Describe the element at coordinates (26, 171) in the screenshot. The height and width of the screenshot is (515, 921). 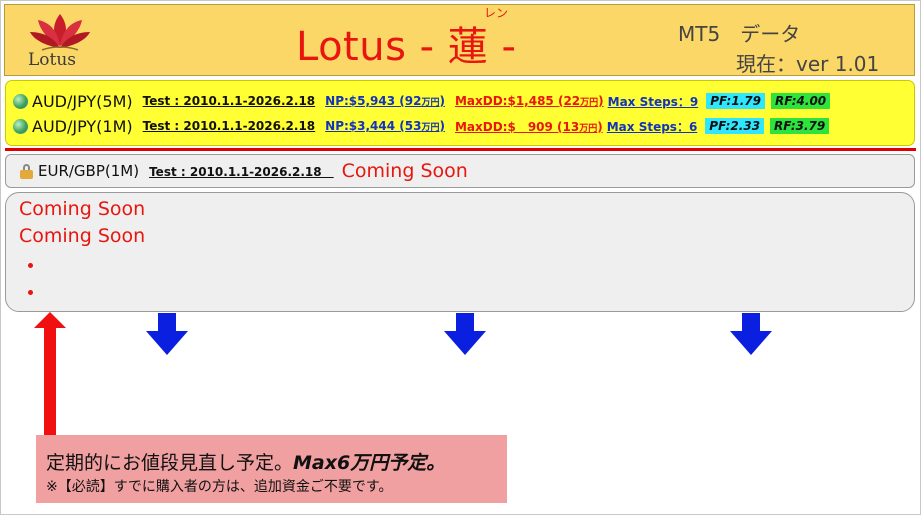
I see `lock-icon` at that location.